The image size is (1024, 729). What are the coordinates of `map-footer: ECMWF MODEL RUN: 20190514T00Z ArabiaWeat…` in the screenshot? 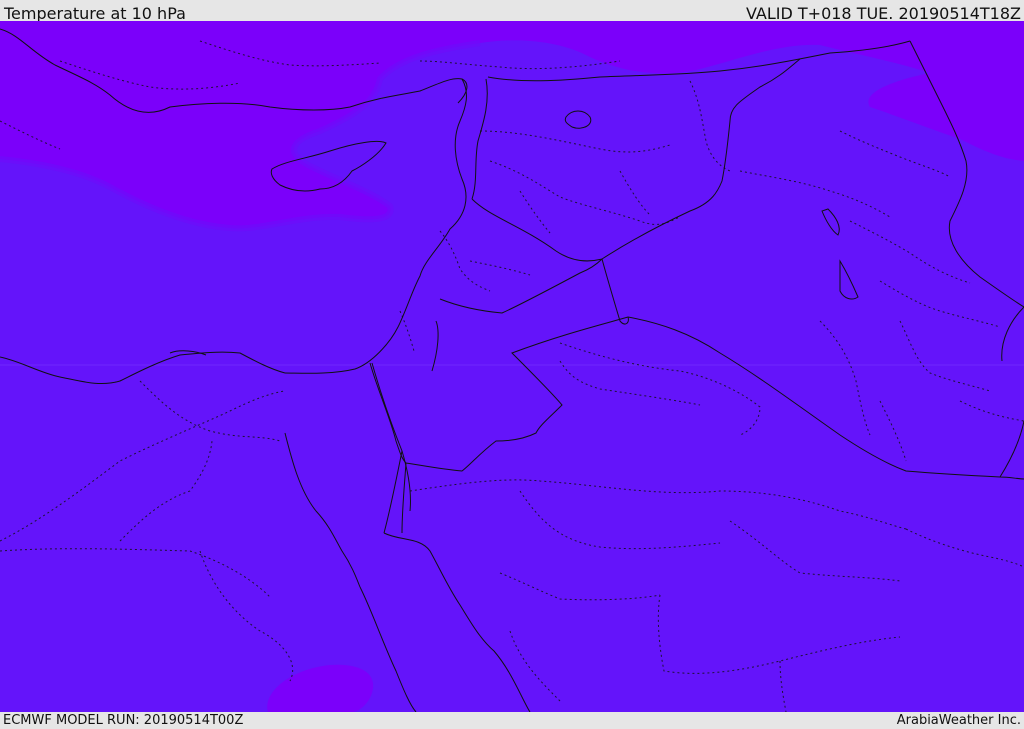 It's located at (512, 720).